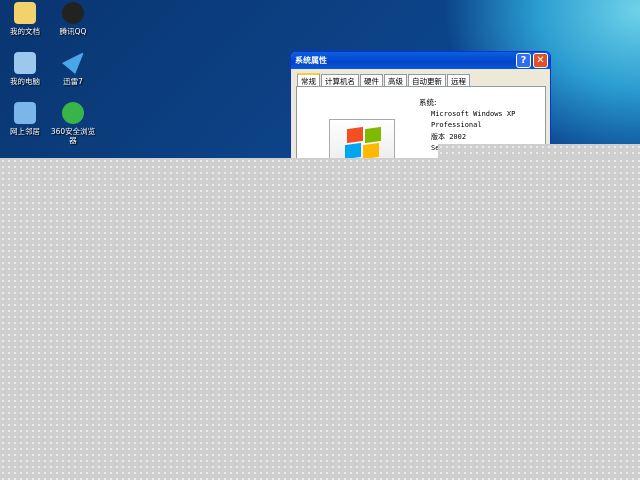 Image resolution: width=640 pixels, height=480 pixels. What do you see at coordinates (25, 63) in the screenshot?
I see `my-computer-icon` at bounding box center [25, 63].